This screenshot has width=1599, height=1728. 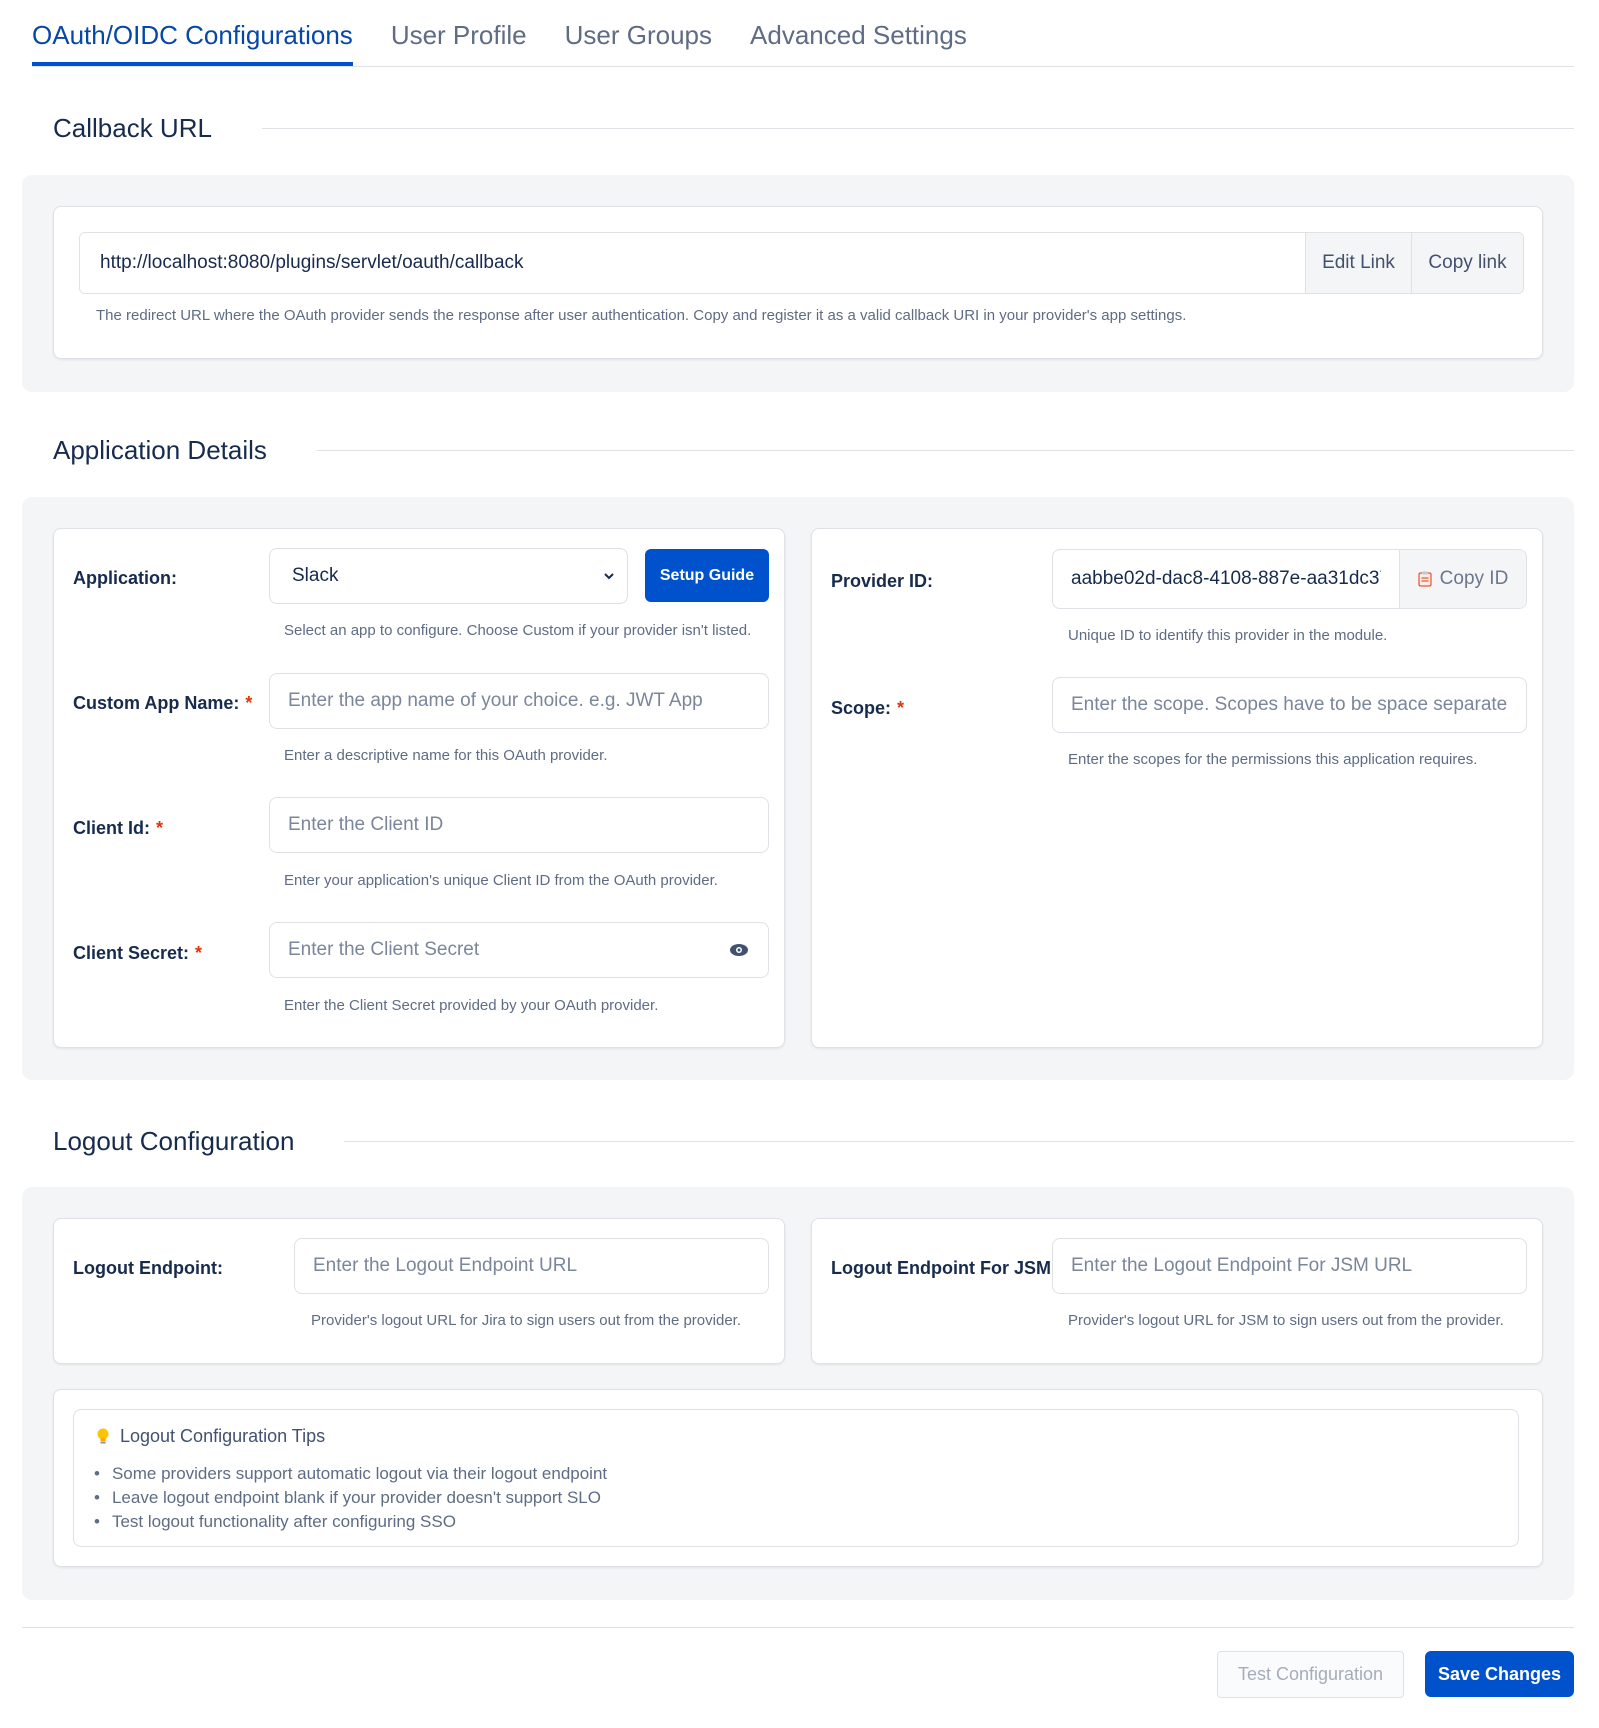 I want to click on client-secret-input, so click(x=499, y=950).